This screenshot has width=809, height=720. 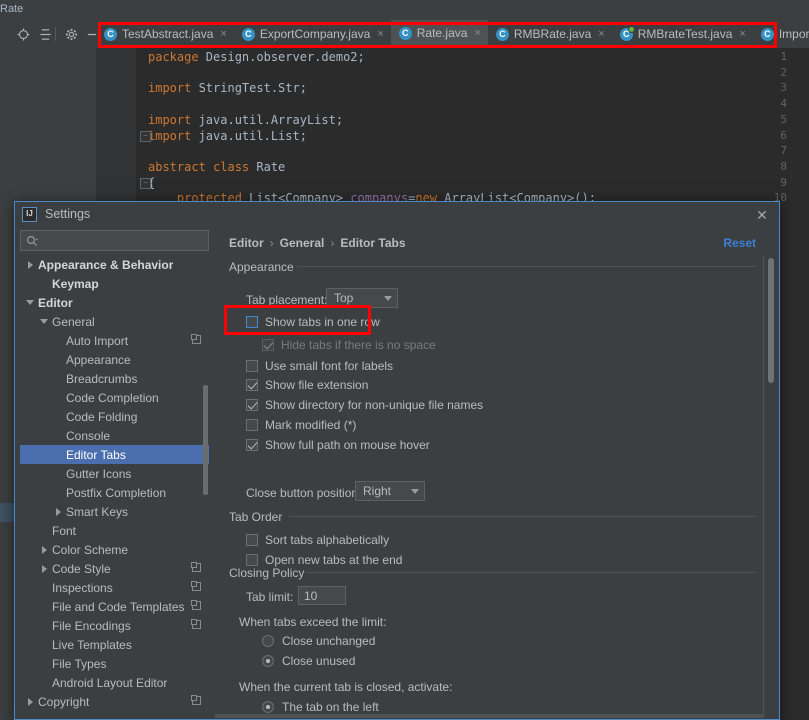 I want to click on checkbox-label: Show file extension, so click(x=317, y=385).